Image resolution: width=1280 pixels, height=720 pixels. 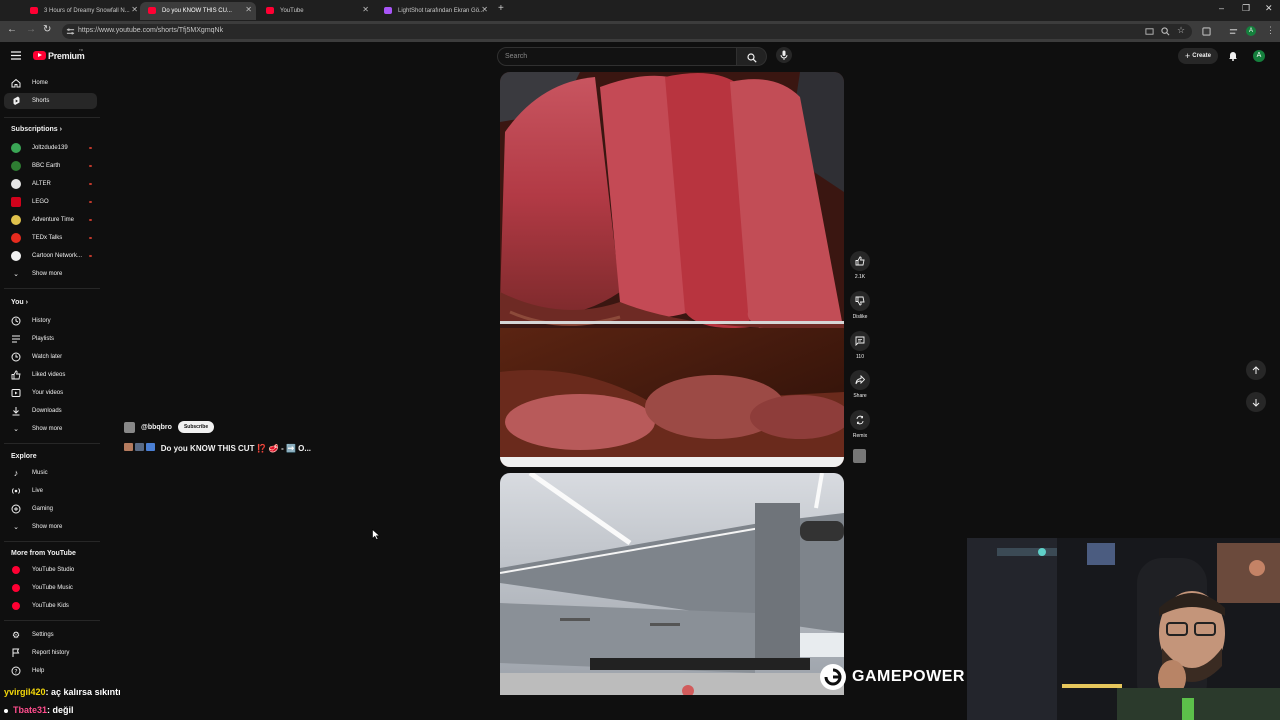 I want to click on sidebar-item-liked-videos: Liked videos, so click(x=50, y=375).